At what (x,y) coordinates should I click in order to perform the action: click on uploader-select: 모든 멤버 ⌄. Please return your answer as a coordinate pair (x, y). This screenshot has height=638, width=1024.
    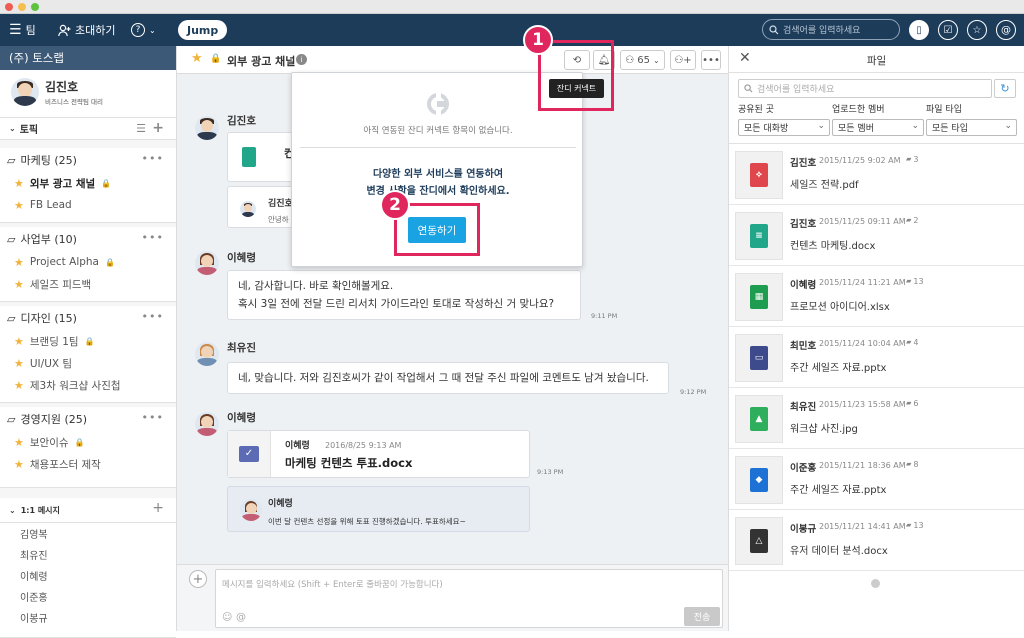
    Looking at the image, I should click on (878, 127).